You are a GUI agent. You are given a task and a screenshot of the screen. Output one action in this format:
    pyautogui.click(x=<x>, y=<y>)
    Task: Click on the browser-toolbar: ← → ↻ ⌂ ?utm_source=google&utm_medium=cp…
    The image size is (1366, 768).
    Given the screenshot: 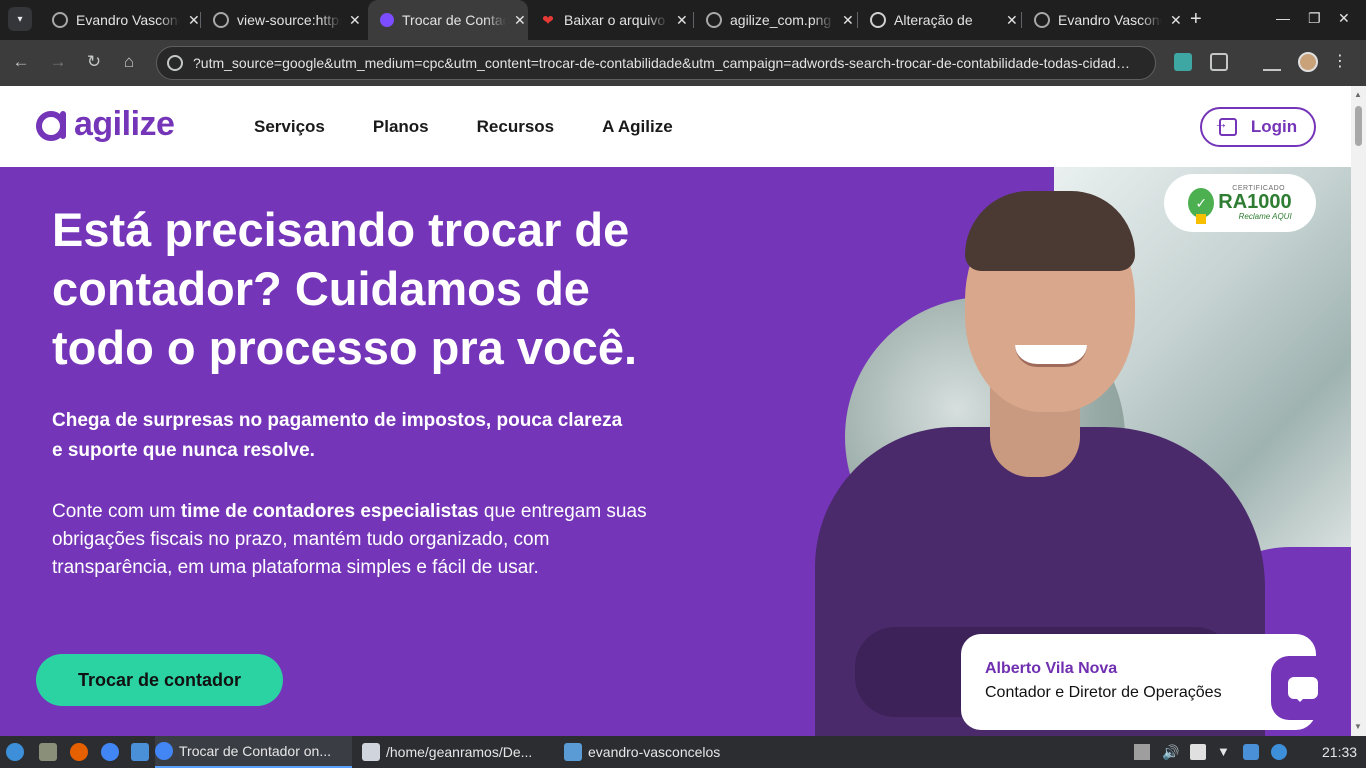 What is the action you would take?
    pyautogui.click(x=683, y=63)
    